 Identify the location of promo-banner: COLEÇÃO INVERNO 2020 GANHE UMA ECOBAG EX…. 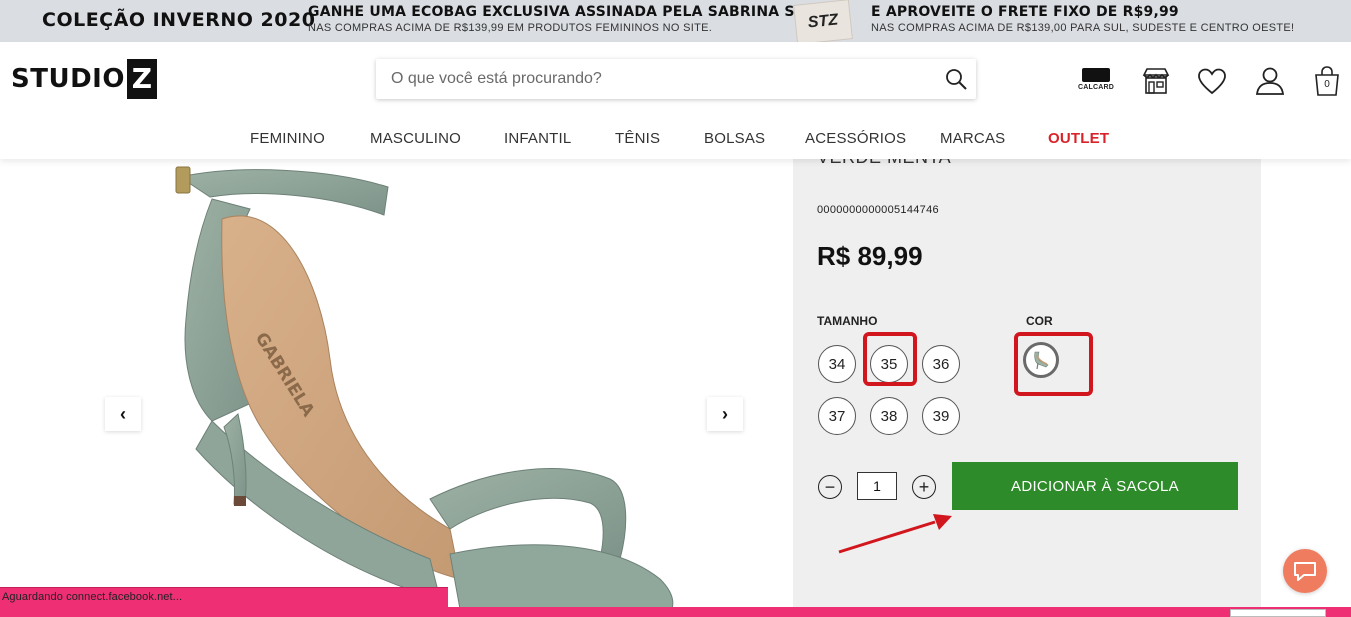
(675, 22).